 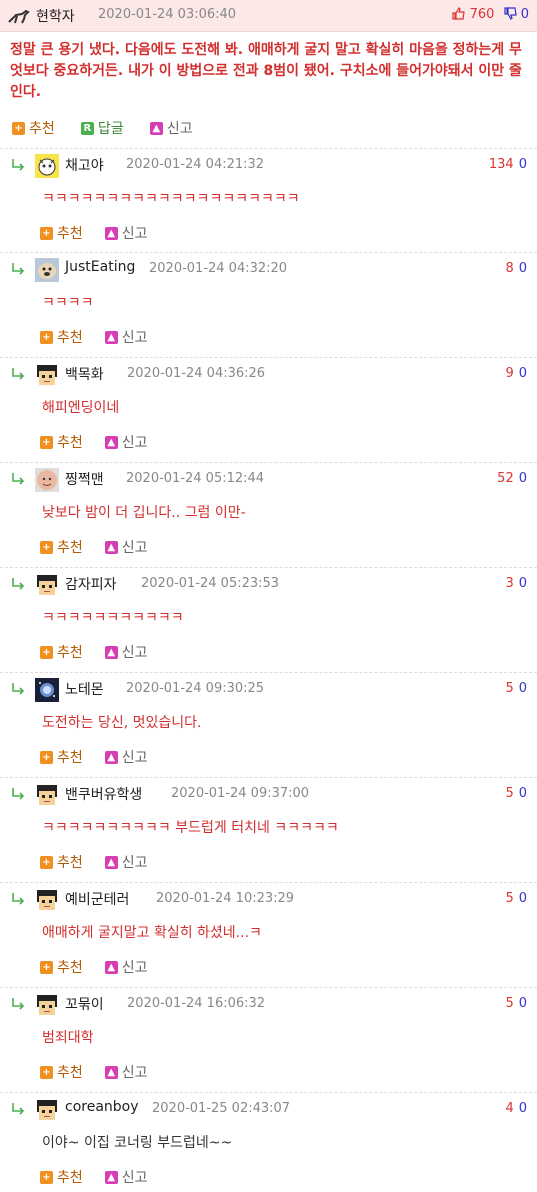 I want to click on post-date: 2020-01-24 03:06:40, so click(x=167, y=14).